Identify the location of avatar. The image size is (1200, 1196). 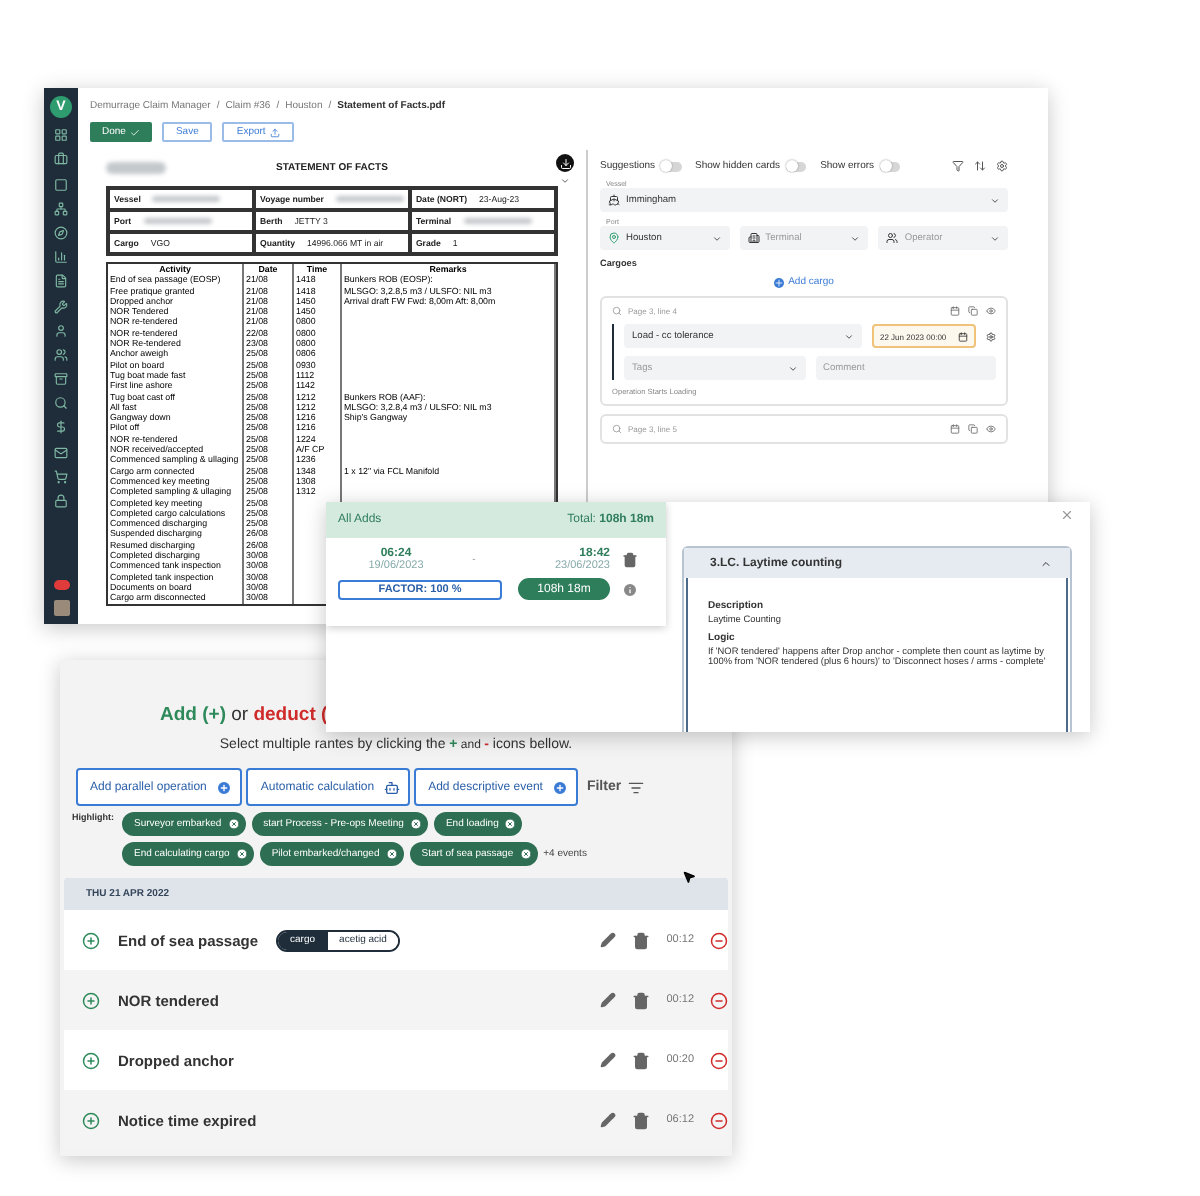
(61, 608).